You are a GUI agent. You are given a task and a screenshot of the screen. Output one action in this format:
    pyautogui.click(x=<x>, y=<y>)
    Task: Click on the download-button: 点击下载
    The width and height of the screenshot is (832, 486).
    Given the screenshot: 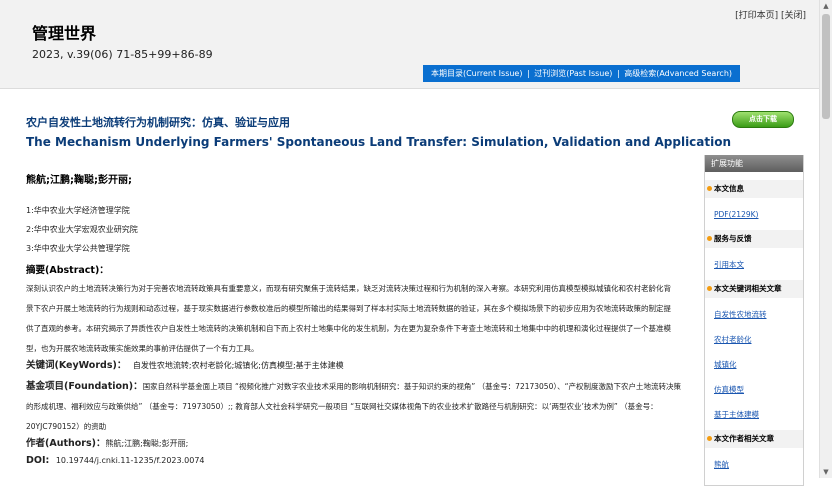 What is the action you would take?
    pyautogui.click(x=763, y=119)
    